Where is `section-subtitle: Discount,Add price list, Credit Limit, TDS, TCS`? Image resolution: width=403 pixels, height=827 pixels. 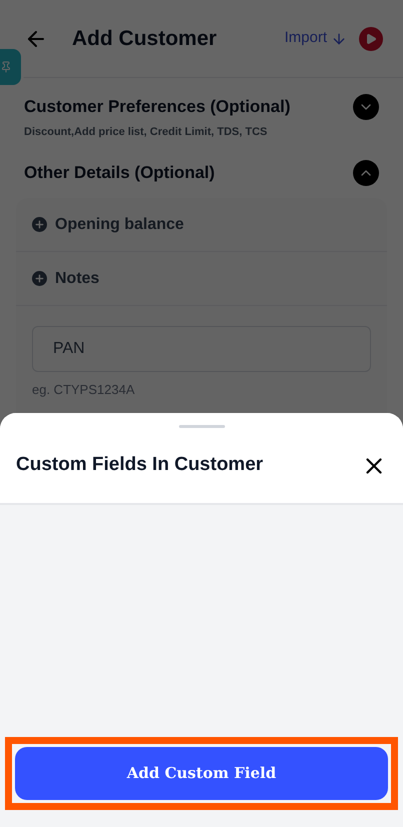
section-subtitle: Discount,Add price list, Credit Limit, TDS, TCS is located at coordinates (146, 132).